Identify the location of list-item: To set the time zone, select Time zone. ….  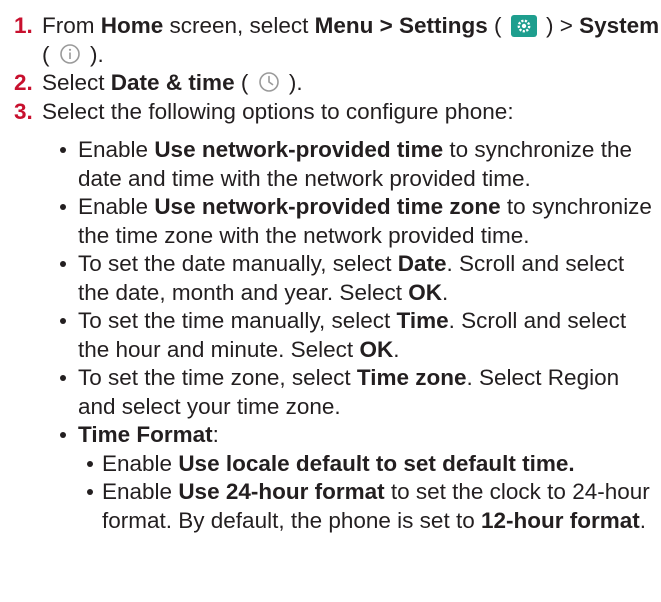
(357, 392).